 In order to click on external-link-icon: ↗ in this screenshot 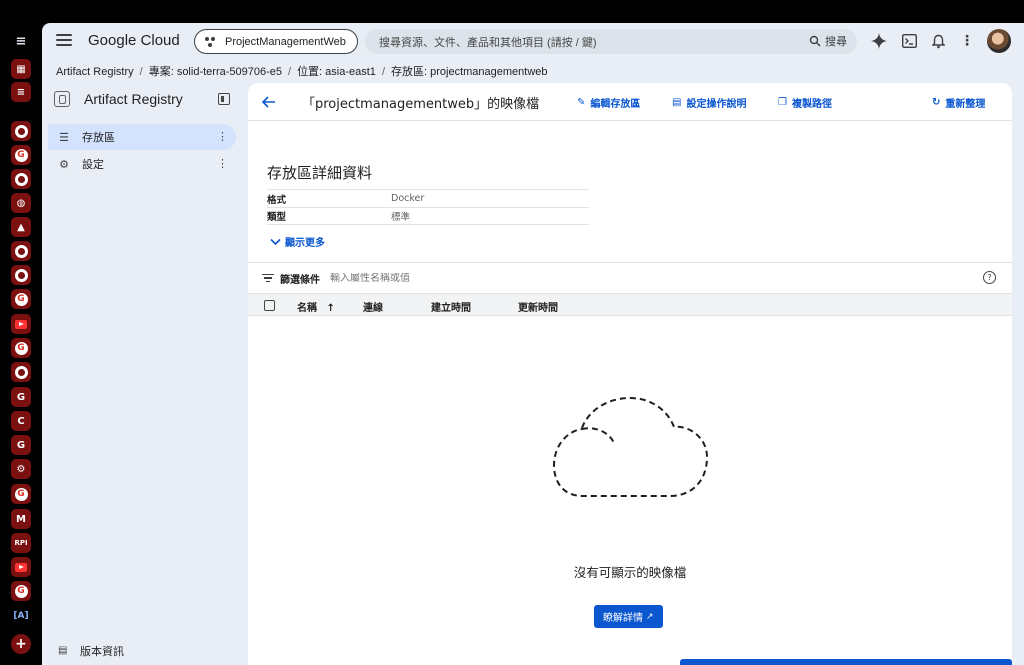, I will do `click(650, 616)`.